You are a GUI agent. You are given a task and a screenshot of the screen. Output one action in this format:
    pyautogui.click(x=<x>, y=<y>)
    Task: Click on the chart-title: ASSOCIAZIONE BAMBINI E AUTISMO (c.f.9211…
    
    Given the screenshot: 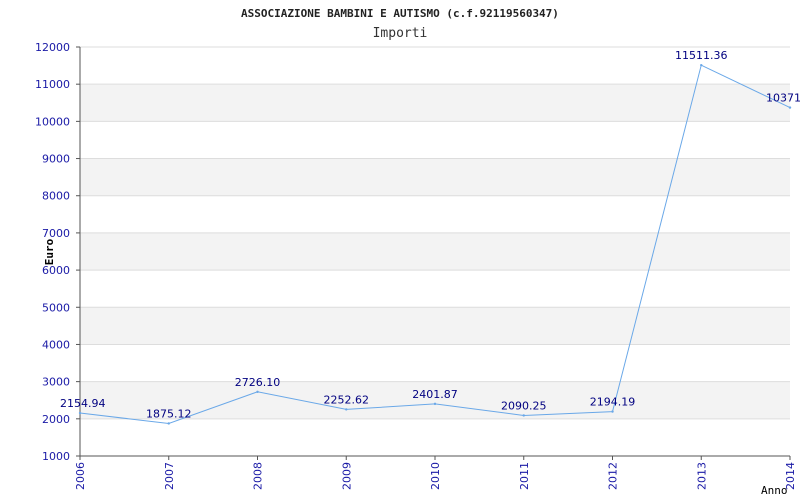 What is the action you would take?
    pyautogui.click(x=400, y=13)
    